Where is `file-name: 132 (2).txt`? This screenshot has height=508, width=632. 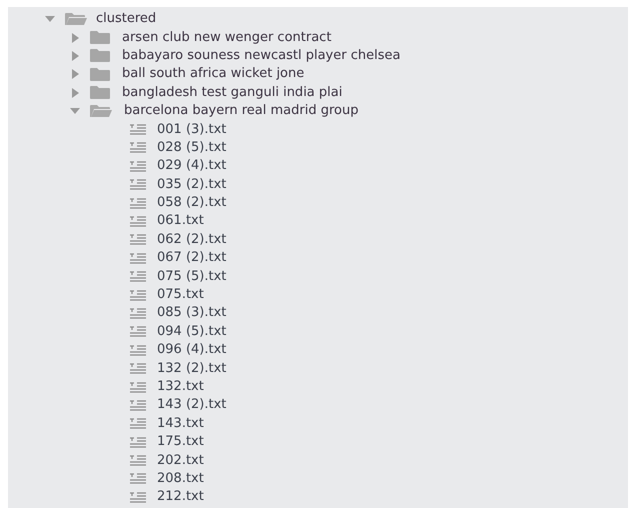 file-name: 132 (2).txt is located at coordinates (191, 368).